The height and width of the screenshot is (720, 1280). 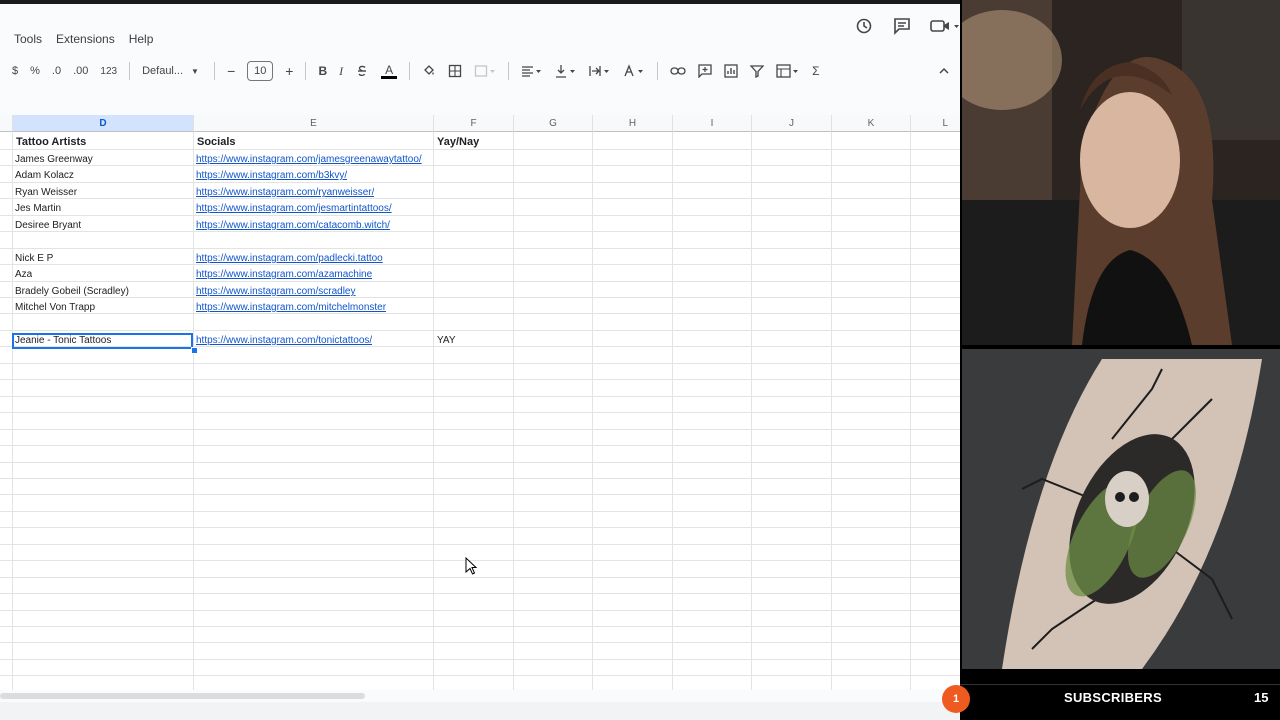 What do you see at coordinates (35, 71) in the screenshot?
I see `percent-format-button: %` at bounding box center [35, 71].